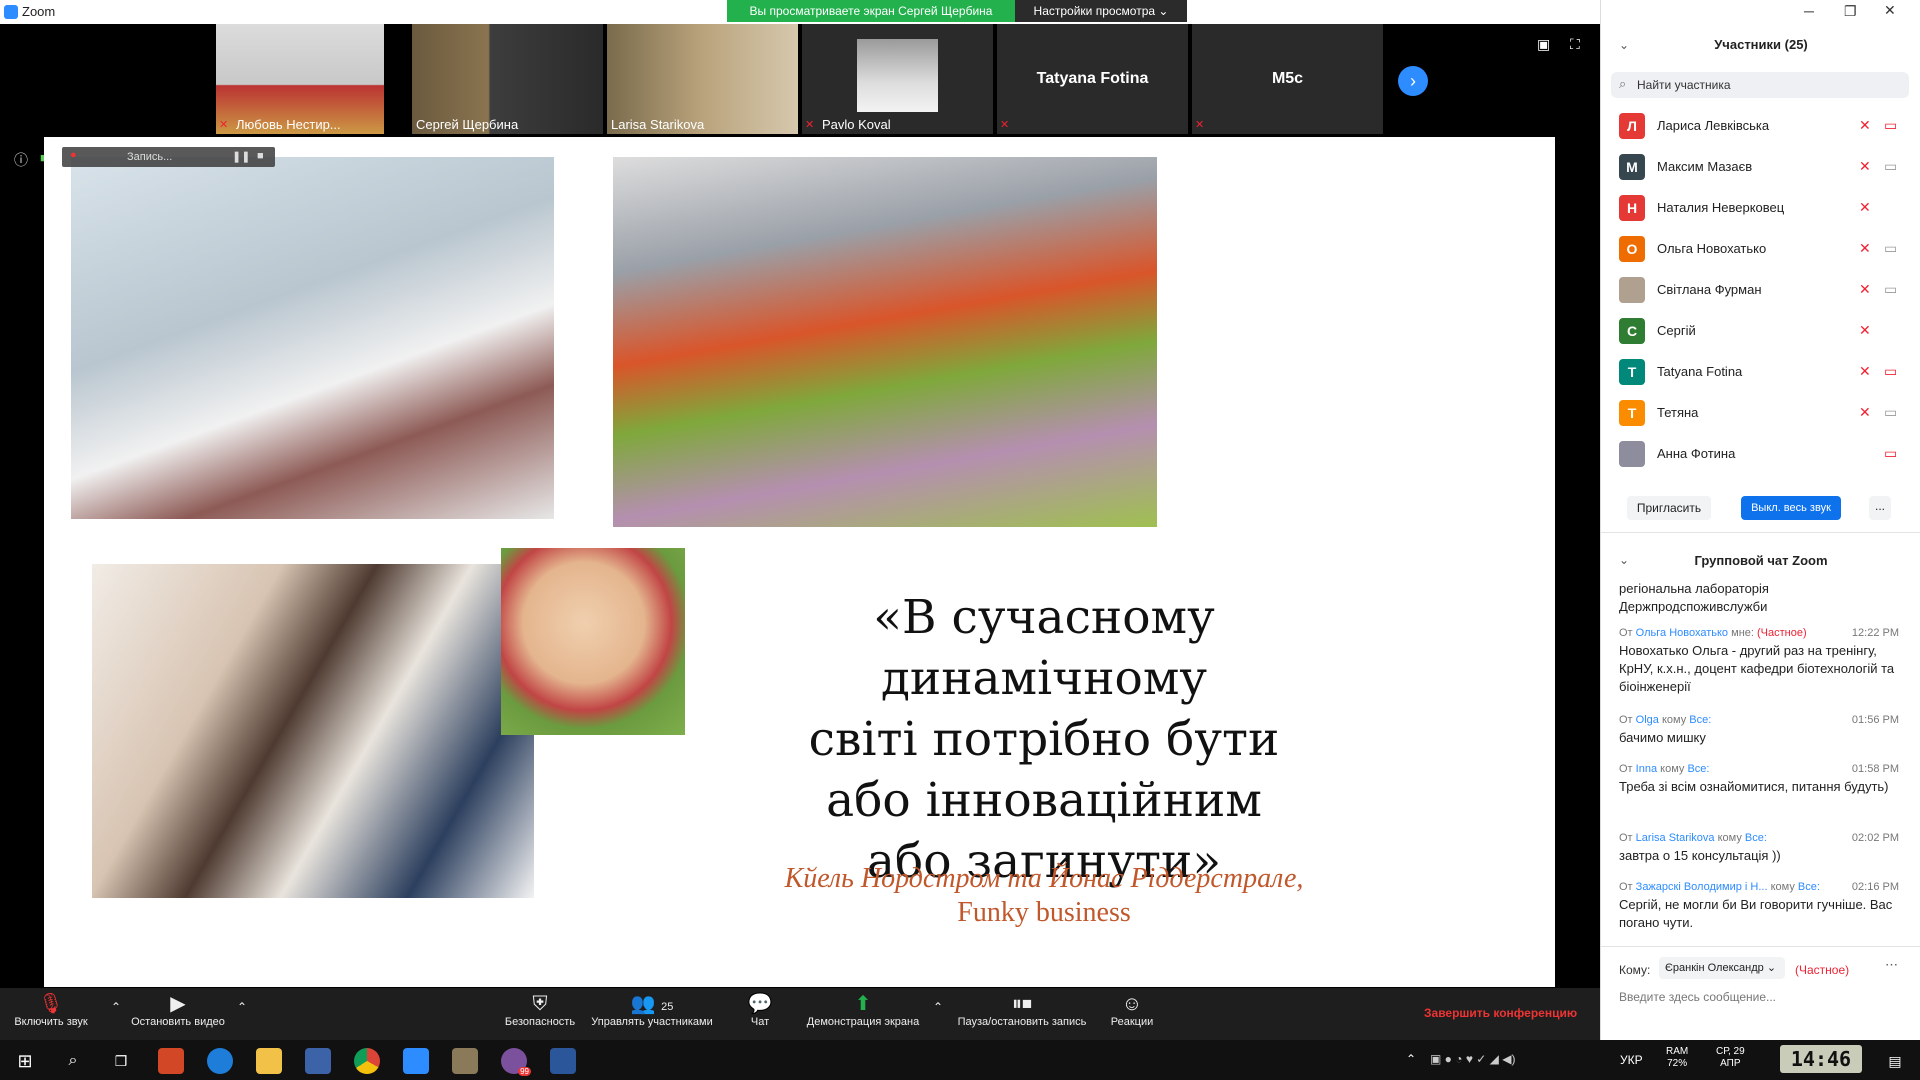 Image resolution: width=1920 pixels, height=1080 pixels. What do you see at coordinates (1722, 968) in the screenshot?
I see `recipient-dropdown: Єранкін Олександр ⌄` at bounding box center [1722, 968].